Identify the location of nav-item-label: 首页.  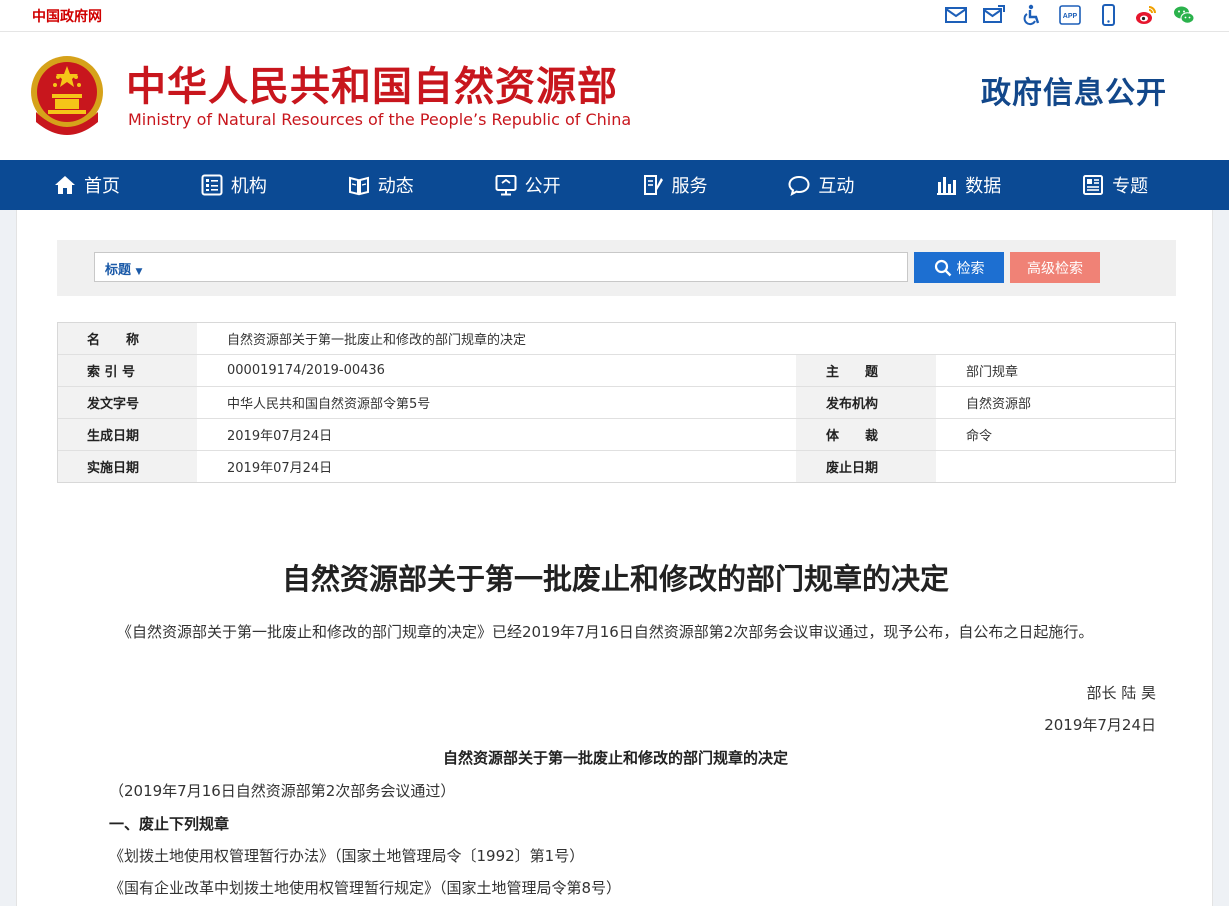
(102, 186).